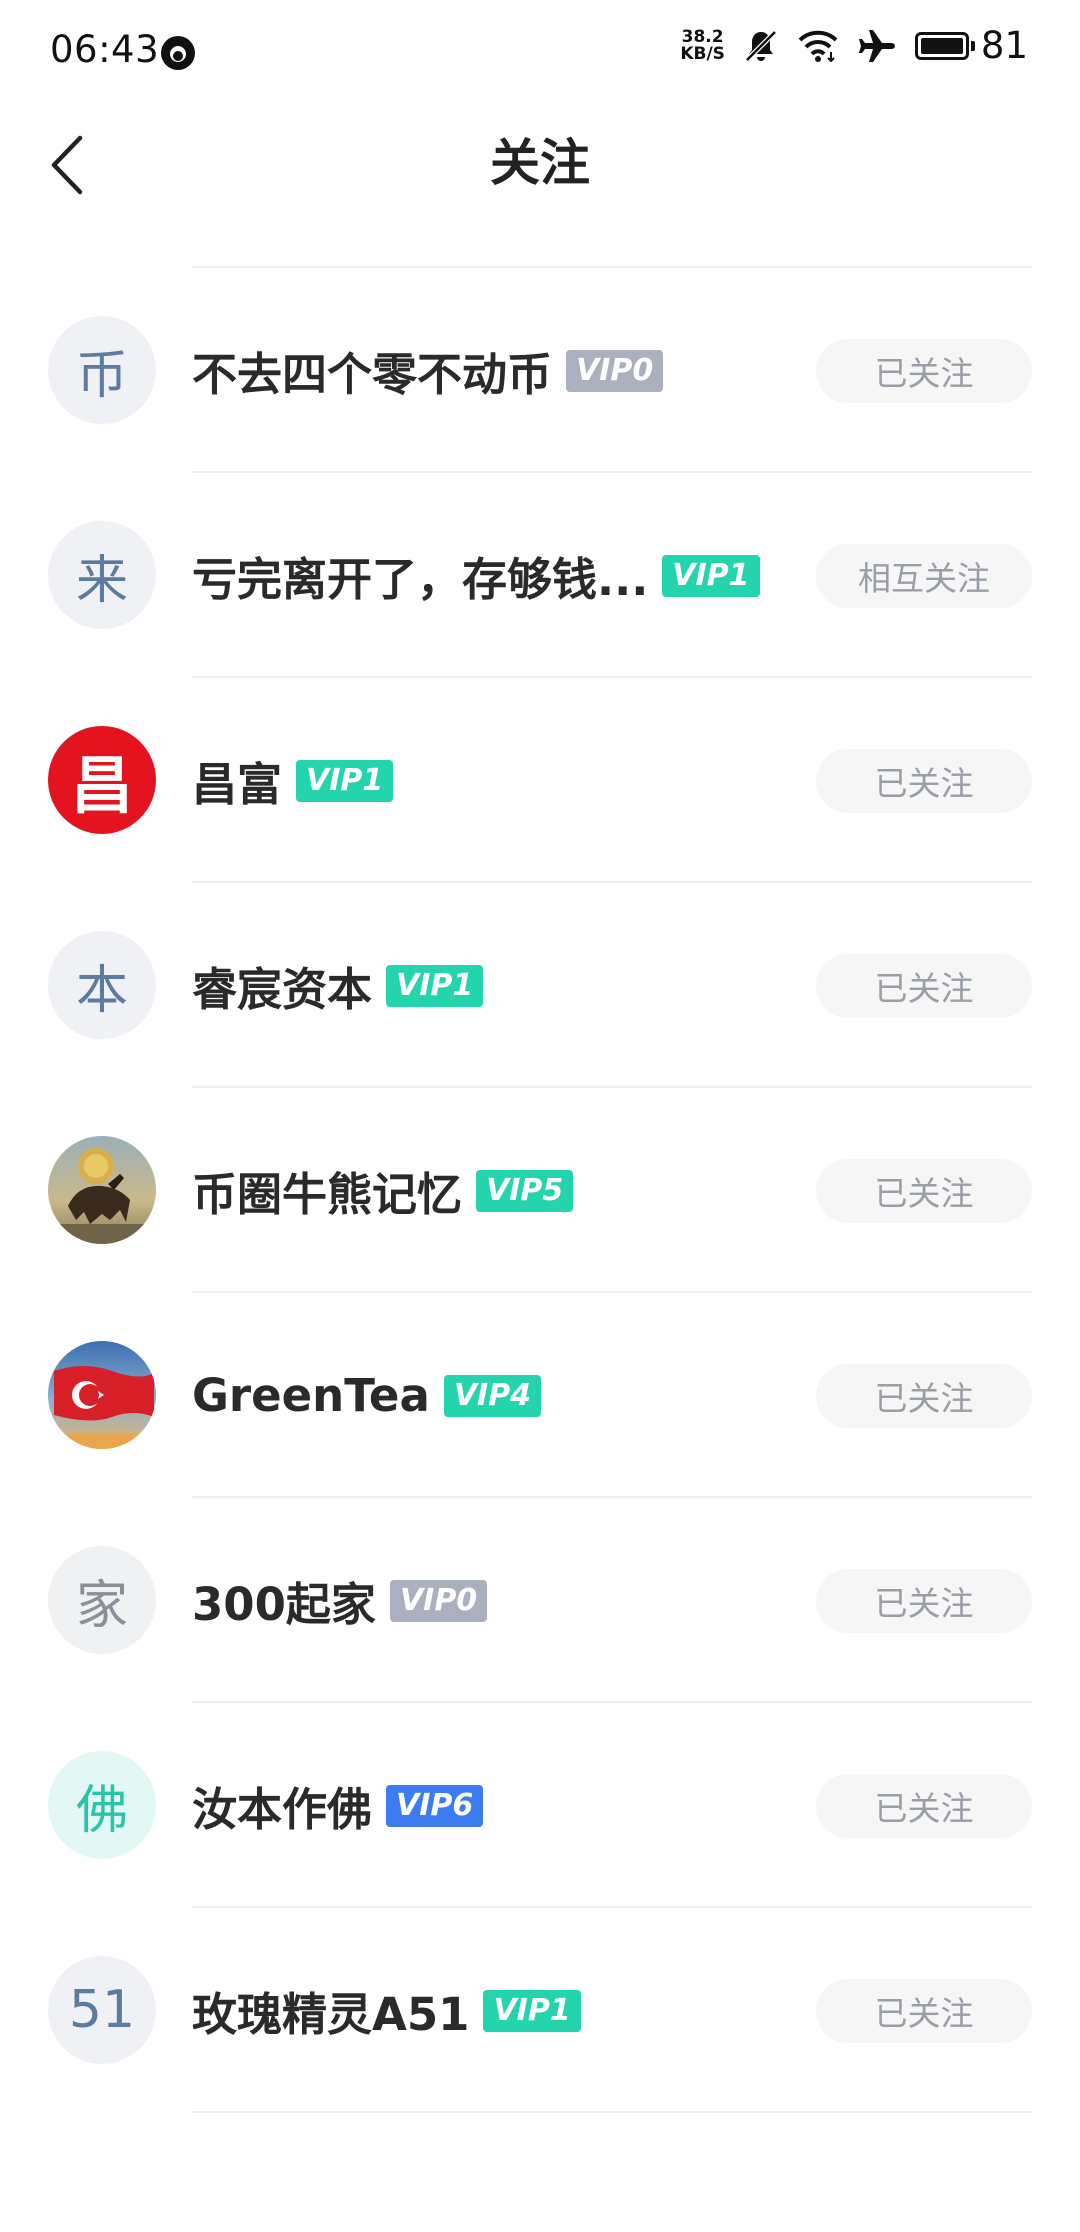  Describe the element at coordinates (435, 1805) in the screenshot. I see `vip-badge: VIP6` at that location.